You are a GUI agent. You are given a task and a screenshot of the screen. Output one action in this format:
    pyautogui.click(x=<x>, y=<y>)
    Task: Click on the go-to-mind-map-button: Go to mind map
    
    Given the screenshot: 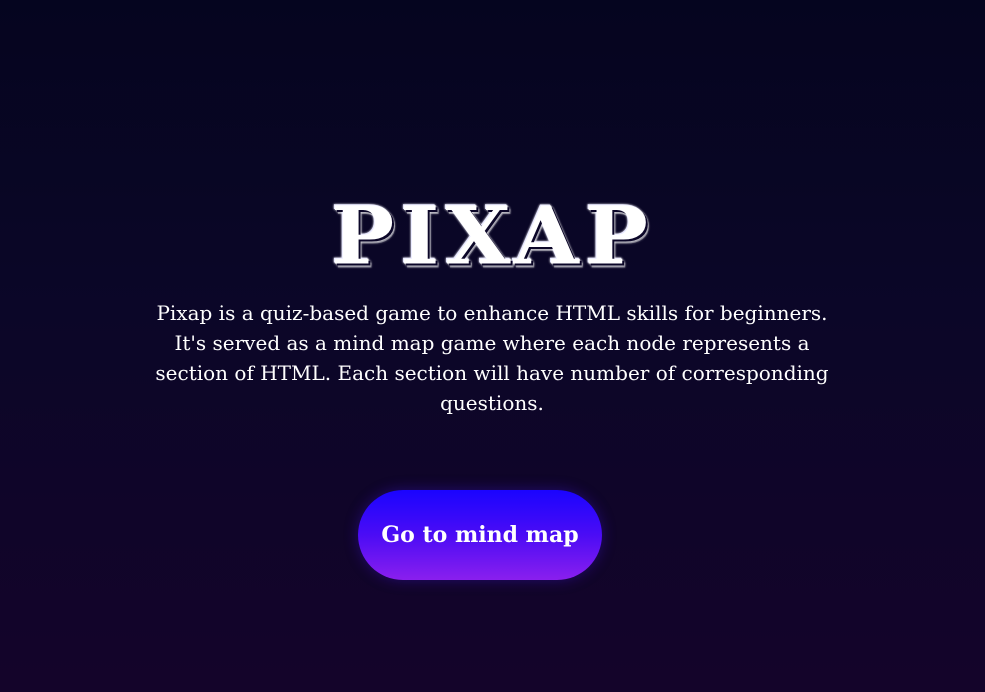 What is the action you would take?
    pyautogui.click(x=480, y=535)
    